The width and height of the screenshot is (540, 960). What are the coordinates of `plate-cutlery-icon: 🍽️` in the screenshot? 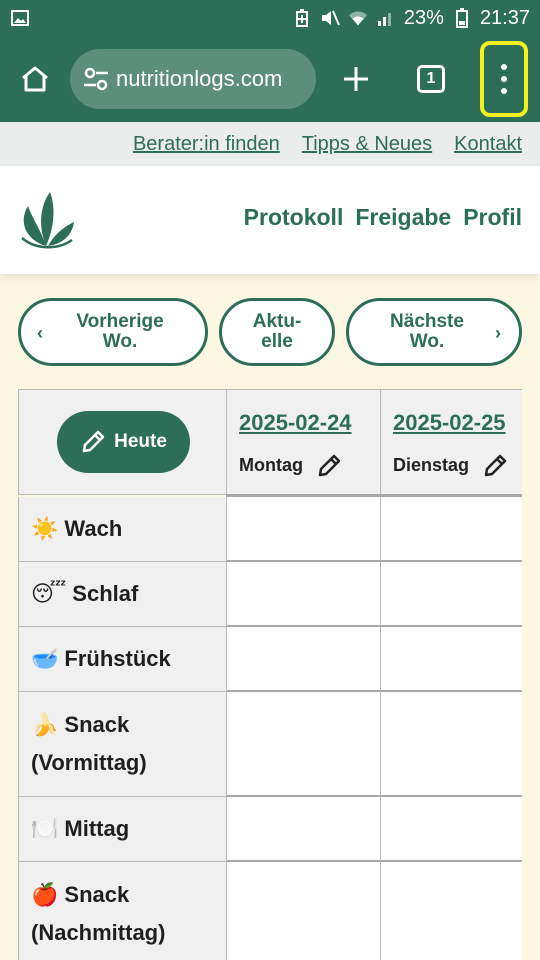 It's located at (45, 828).